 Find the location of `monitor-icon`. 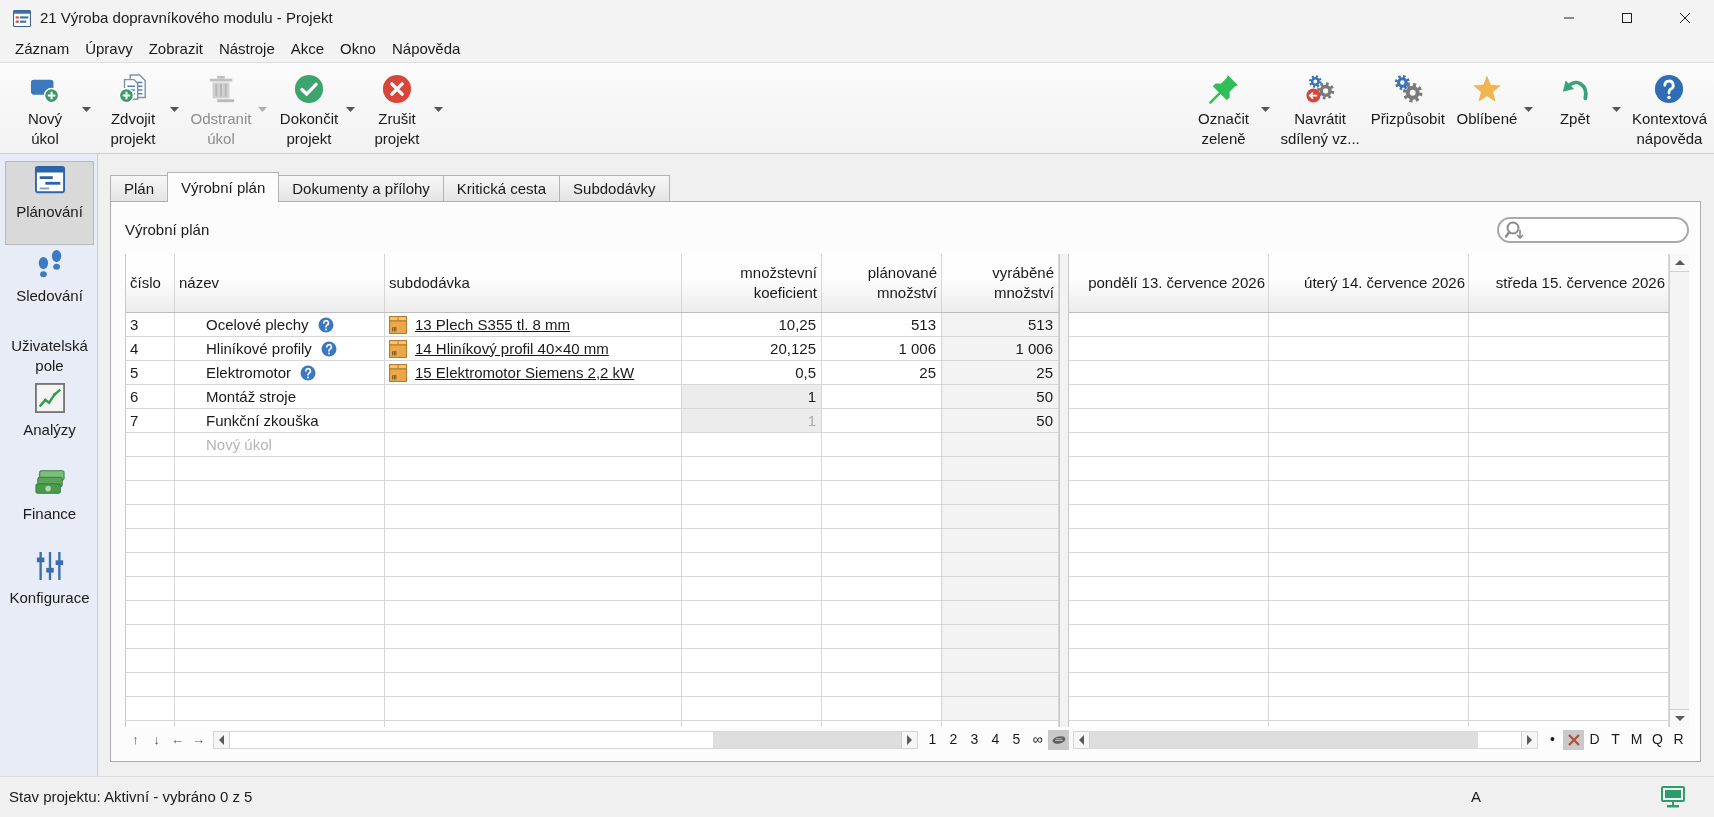

monitor-icon is located at coordinates (1673, 797).